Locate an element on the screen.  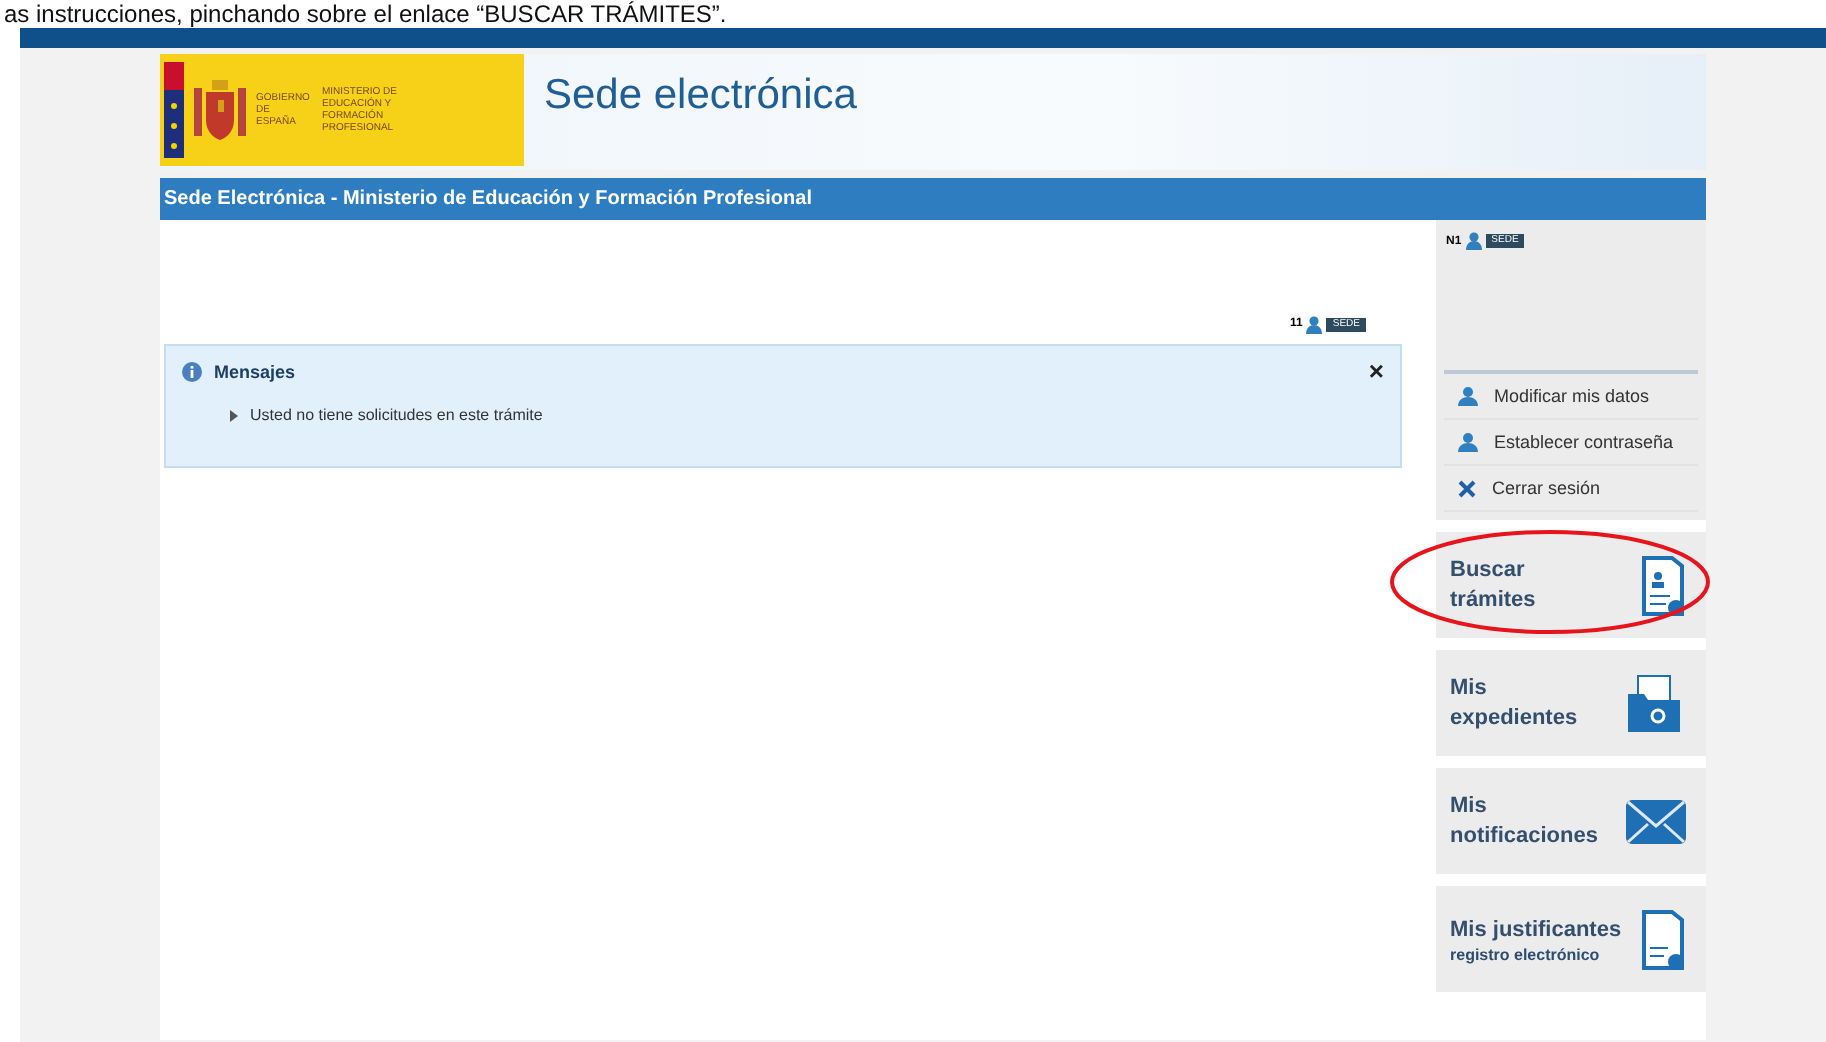
service-tile: Buscar trámites is located at coordinates (1571, 585).